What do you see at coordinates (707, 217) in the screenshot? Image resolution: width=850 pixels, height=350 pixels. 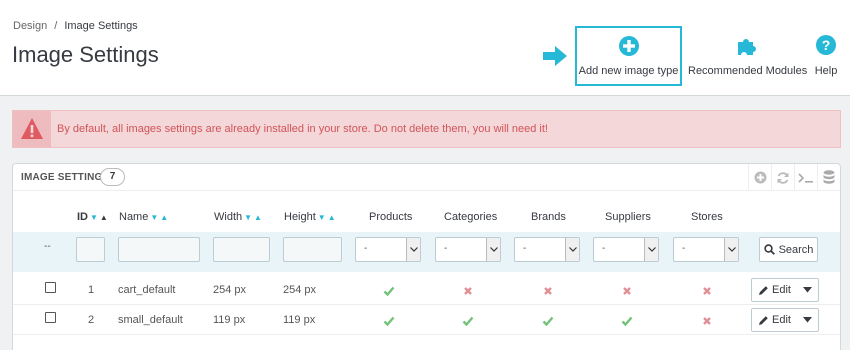 I see `header-stores: Stores` at bounding box center [707, 217].